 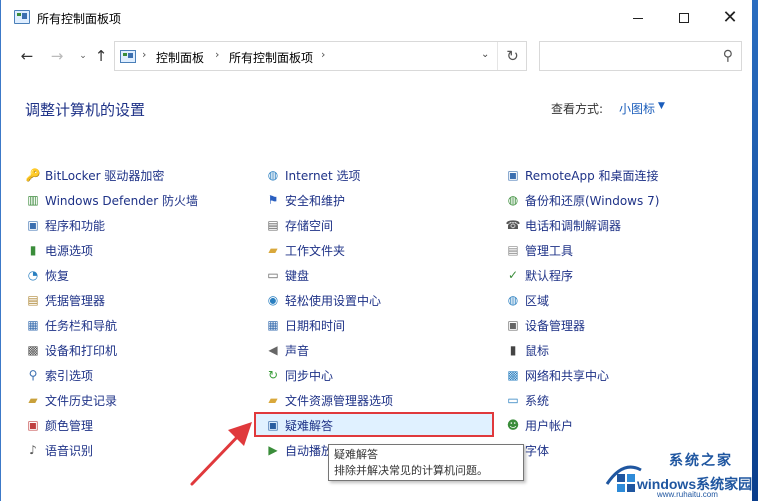 I want to click on control-panel-item: ▣ 程序和功能, so click(x=65, y=225).